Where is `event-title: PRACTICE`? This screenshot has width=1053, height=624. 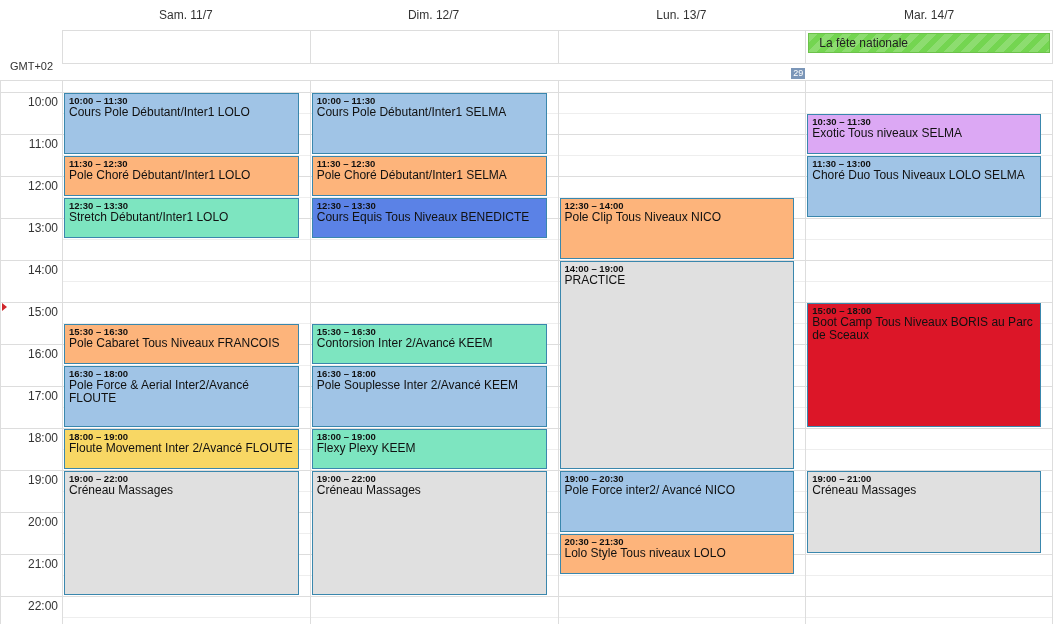 event-title: PRACTICE is located at coordinates (595, 280).